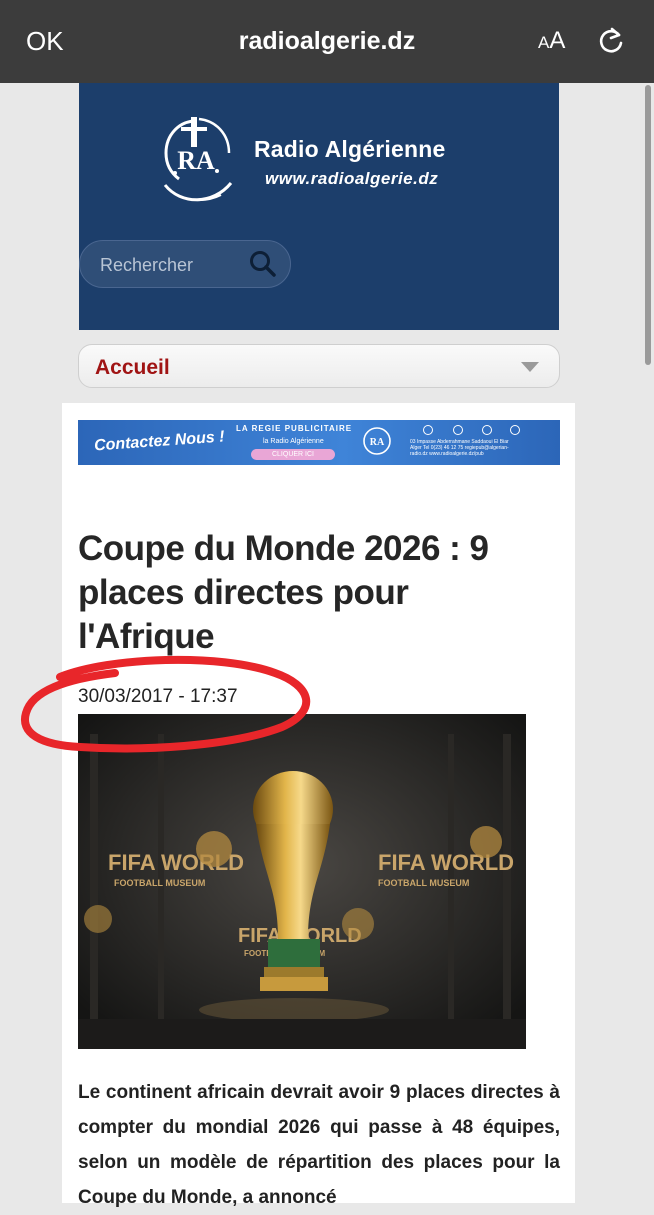  I want to click on site-url: www.radioalgerie.dz, so click(352, 178).